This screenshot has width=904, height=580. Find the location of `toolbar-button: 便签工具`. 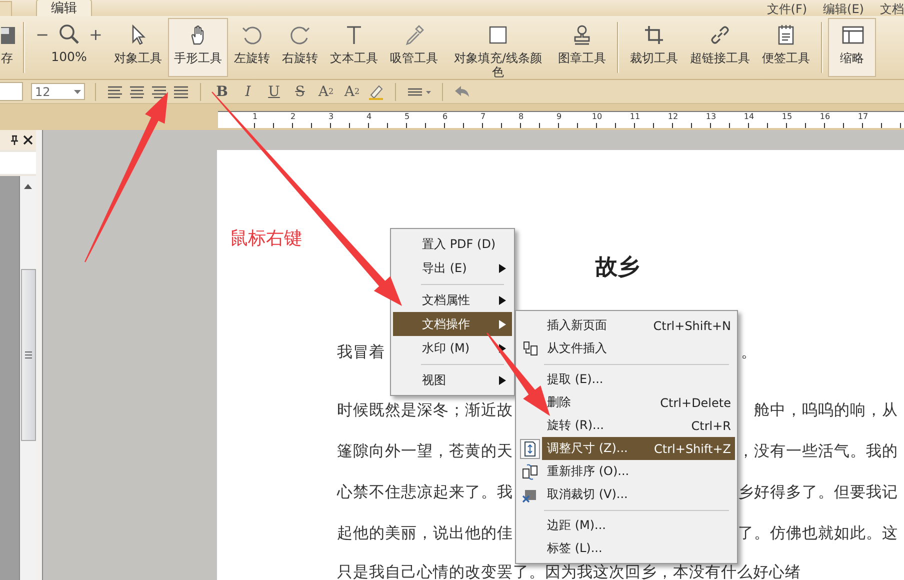

toolbar-button: 便签工具 is located at coordinates (786, 47).